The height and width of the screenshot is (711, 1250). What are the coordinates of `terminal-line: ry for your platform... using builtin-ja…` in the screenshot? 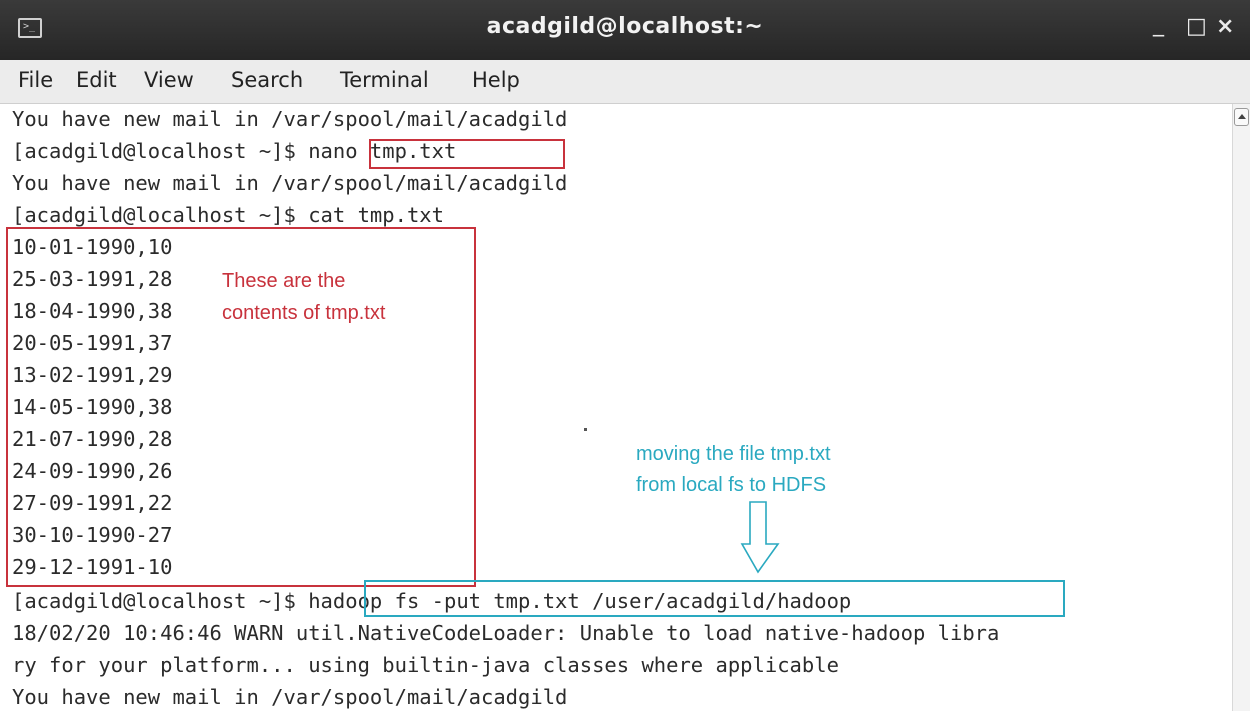 It's located at (425, 665).